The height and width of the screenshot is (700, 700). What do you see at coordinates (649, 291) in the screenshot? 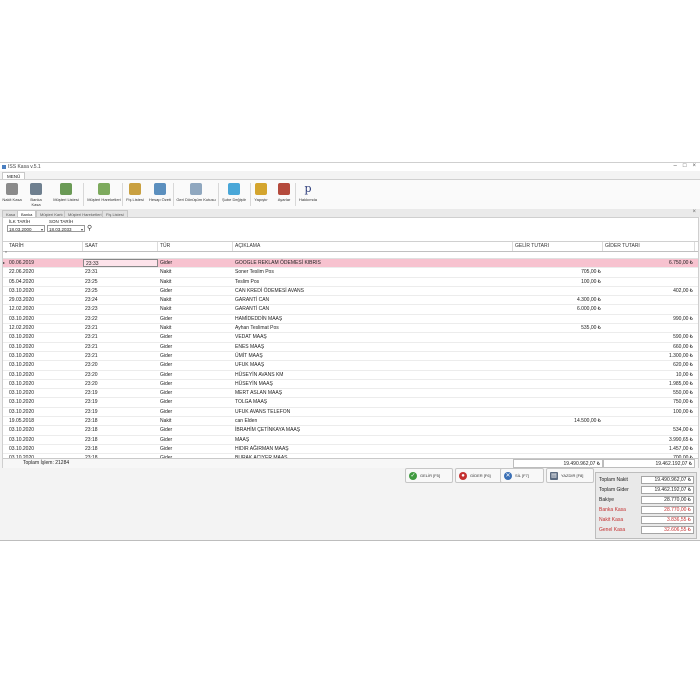
I see `cell-expense: 402,00 ₺` at bounding box center [649, 291].